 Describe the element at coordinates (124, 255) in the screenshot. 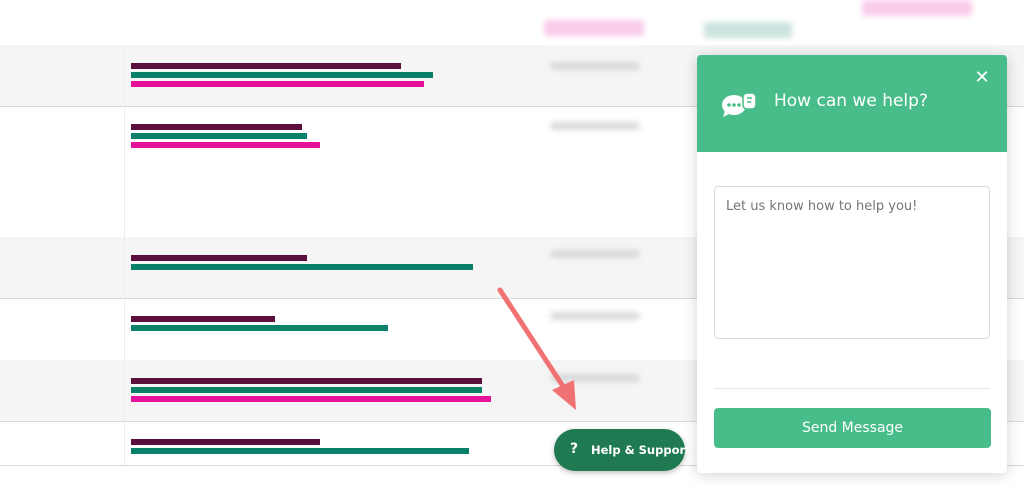

I see `column-divider` at that location.